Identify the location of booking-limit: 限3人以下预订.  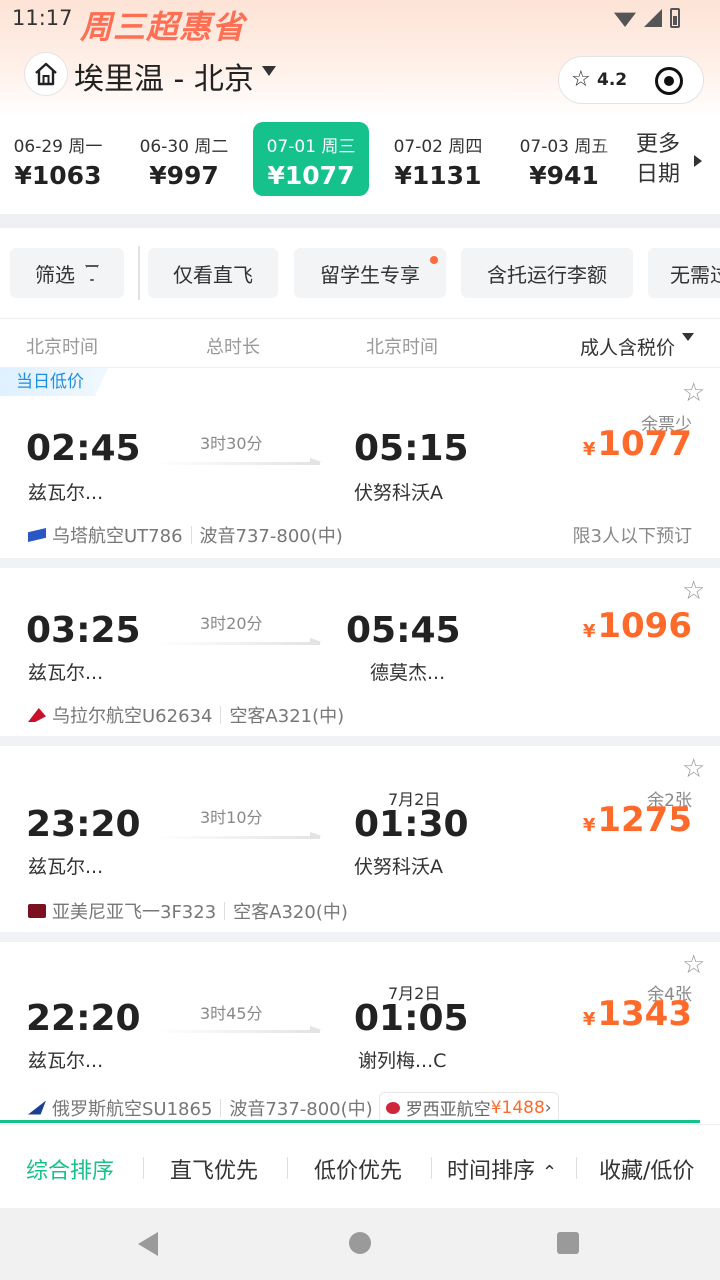
(632, 536).